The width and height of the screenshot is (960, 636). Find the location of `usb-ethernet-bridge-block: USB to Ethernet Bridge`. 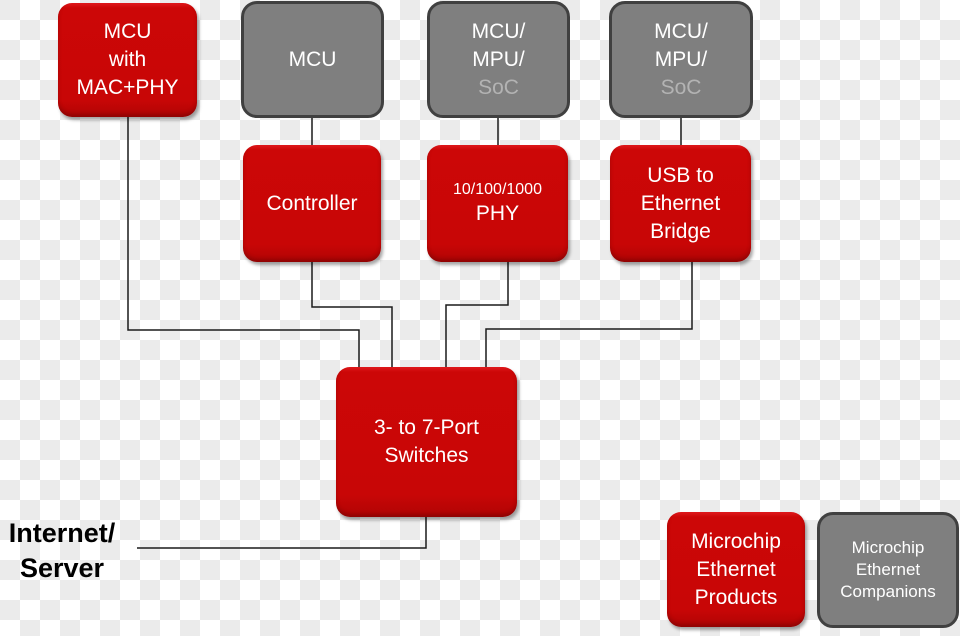

usb-ethernet-bridge-block: USB to Ethernet Bridge is located at coordinates (680, 203).